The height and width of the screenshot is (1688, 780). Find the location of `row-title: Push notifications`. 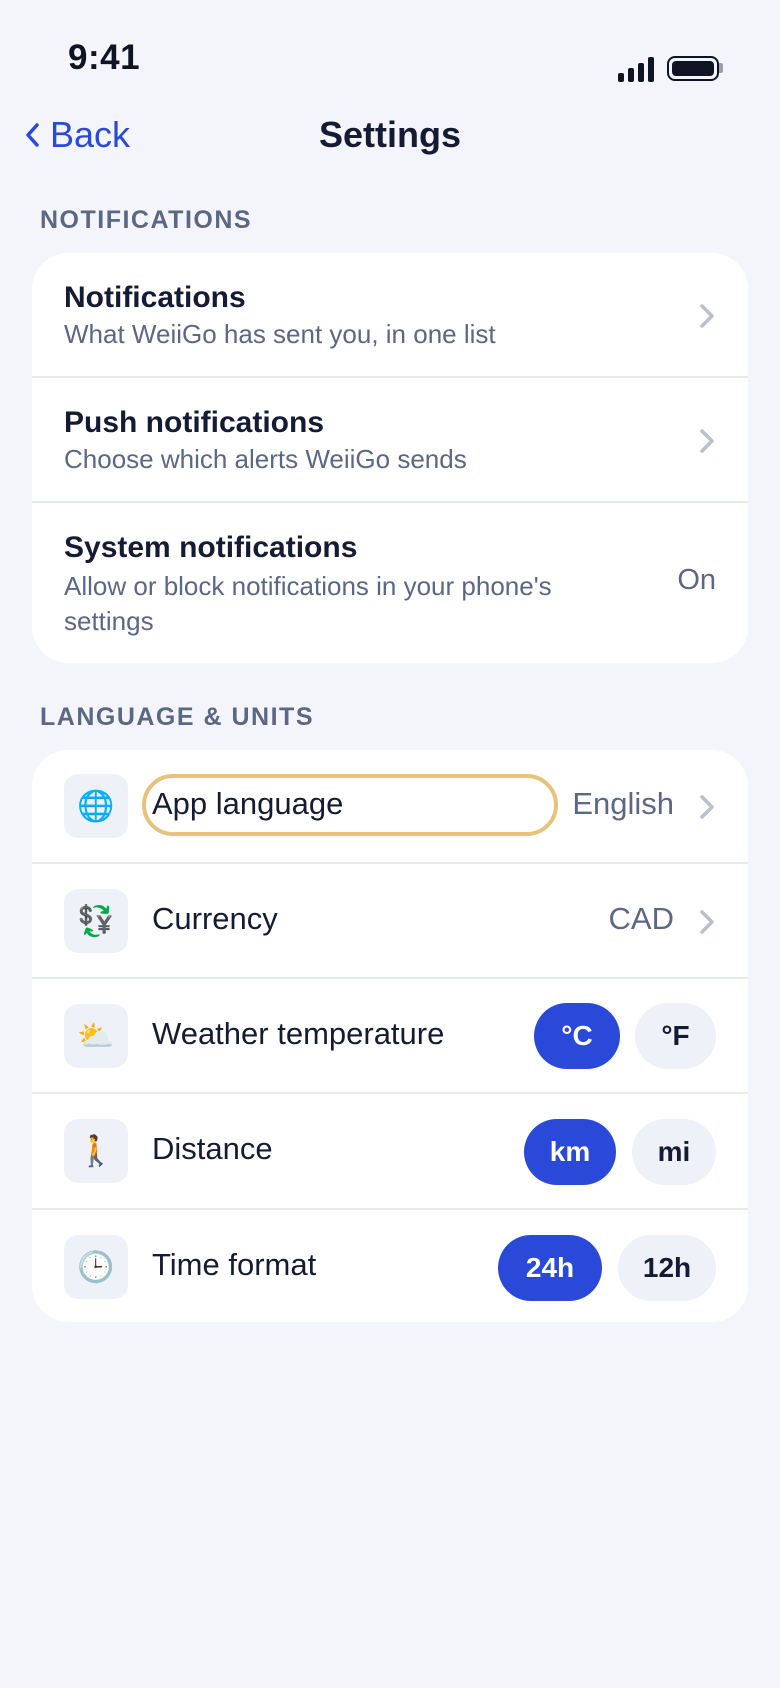

row-title: Push notifications is located at coordinates (194, 422).